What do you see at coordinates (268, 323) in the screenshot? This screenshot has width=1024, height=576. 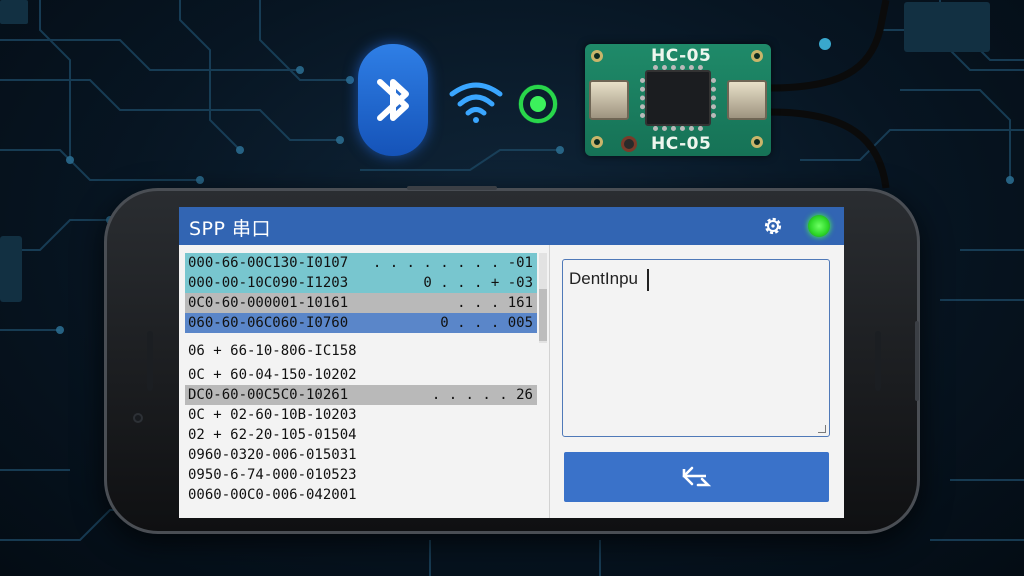 I see `log-row-text: 060-60-06C060-I0760` at bounding box center [268, 323].